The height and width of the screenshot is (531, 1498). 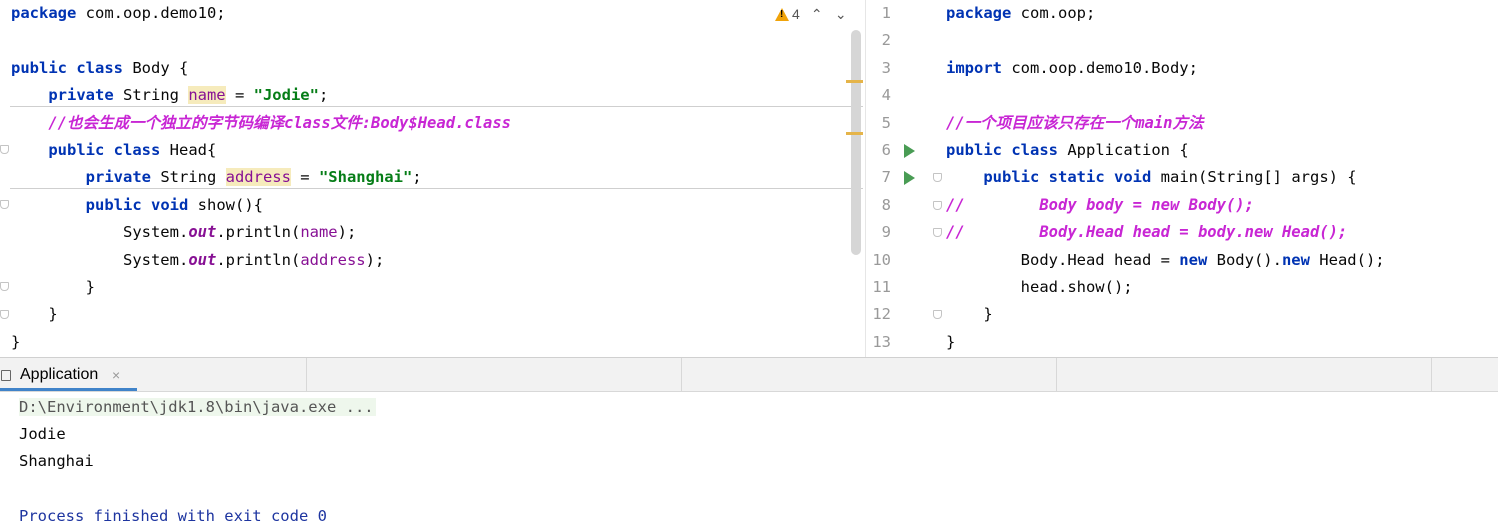 What do you see at coordinates (68, 374) in the screenshot?
I see `tab-application: Application ×` at bounding box center [68, 374].